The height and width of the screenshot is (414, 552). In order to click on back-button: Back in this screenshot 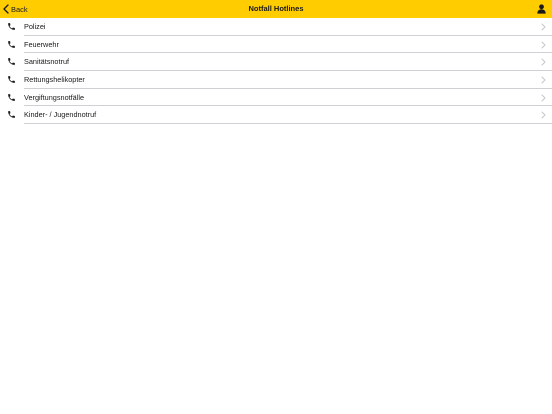, I will do `click(15, 9)`.